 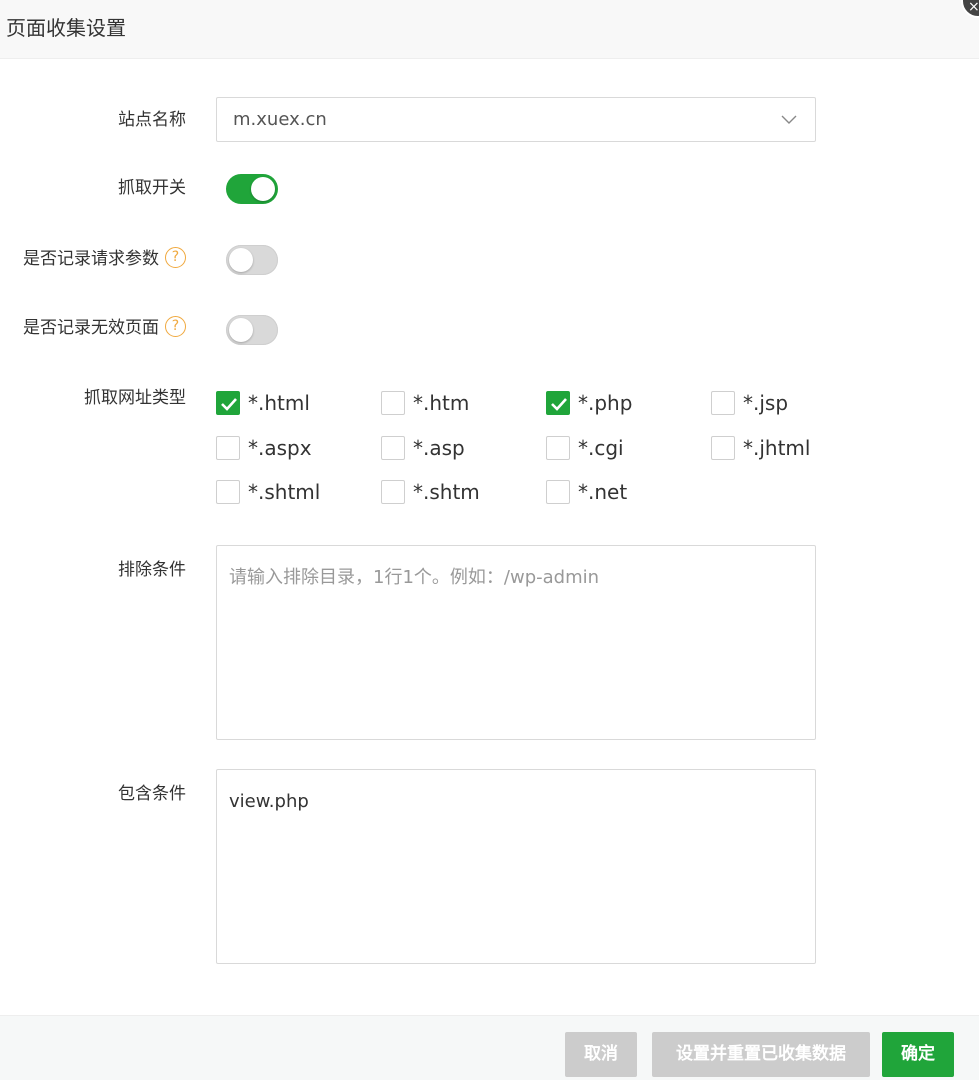 I want to click on url-type-checkbox-php: *.php, so click(x=589, y=403).